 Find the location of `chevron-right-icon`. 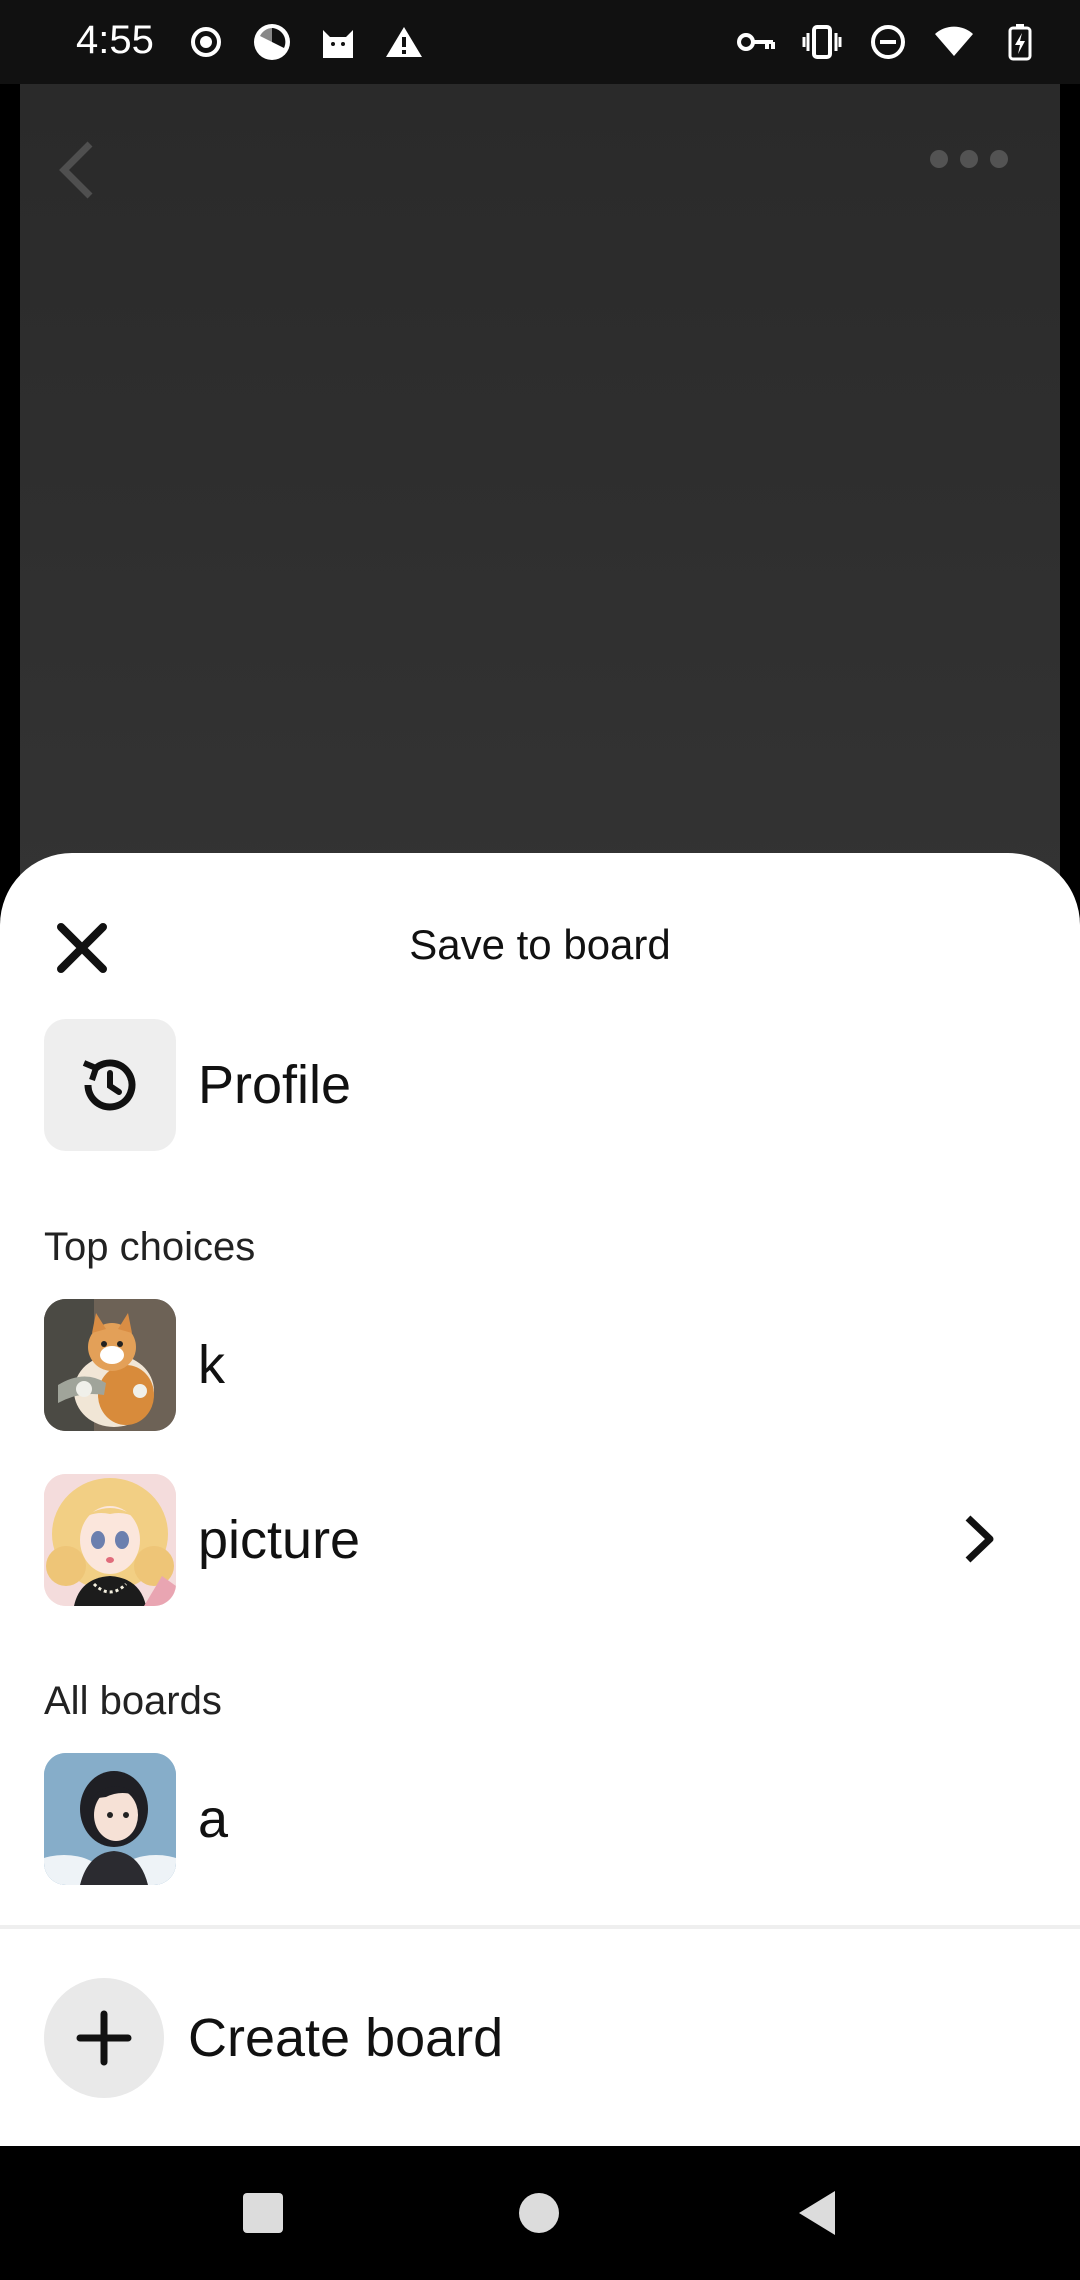

chevron-right-icon is located at coordinates (979, 1541).